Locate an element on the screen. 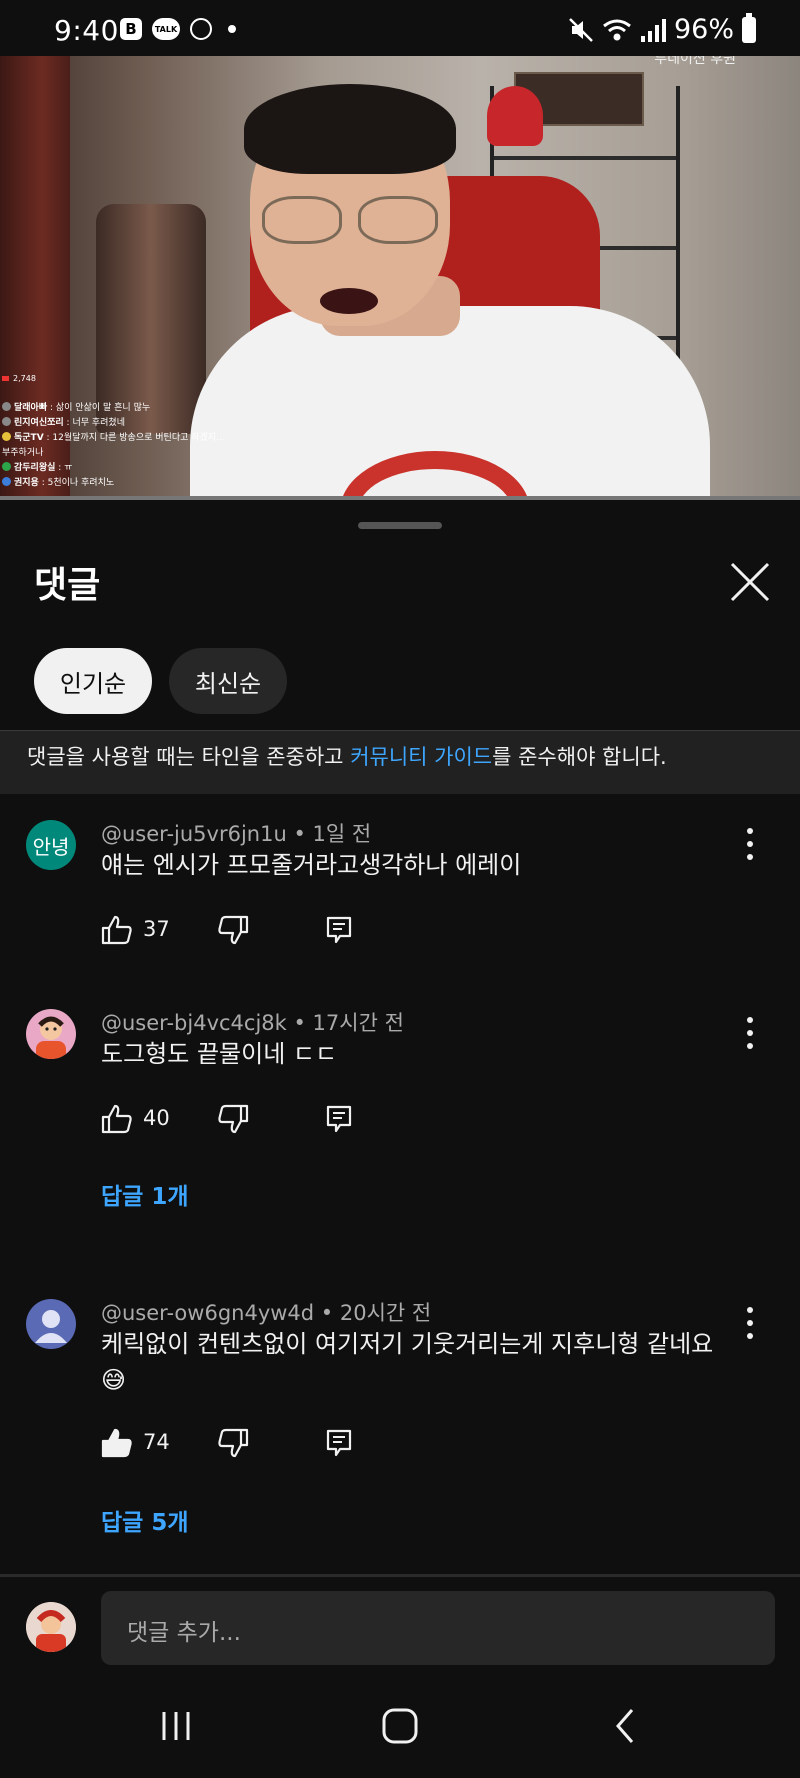 This screenshot has height=1778, width=800. current-user-avatar is located at coordinates (51, 1627).